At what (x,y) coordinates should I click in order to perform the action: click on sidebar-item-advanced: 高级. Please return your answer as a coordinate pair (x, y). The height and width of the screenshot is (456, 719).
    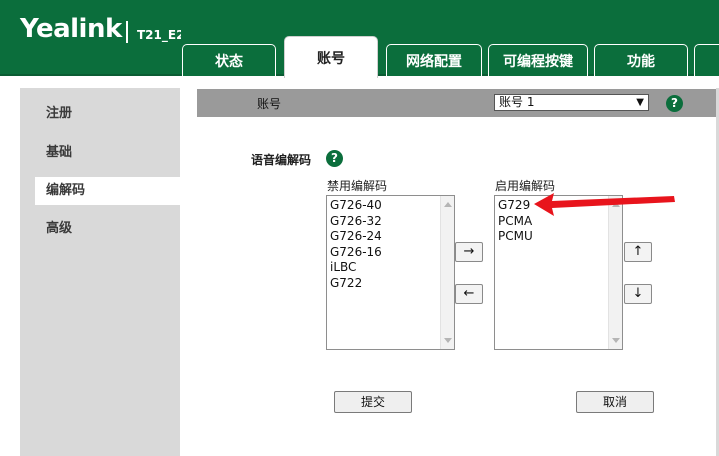
    Looking at the image, I should click on (100, 229).